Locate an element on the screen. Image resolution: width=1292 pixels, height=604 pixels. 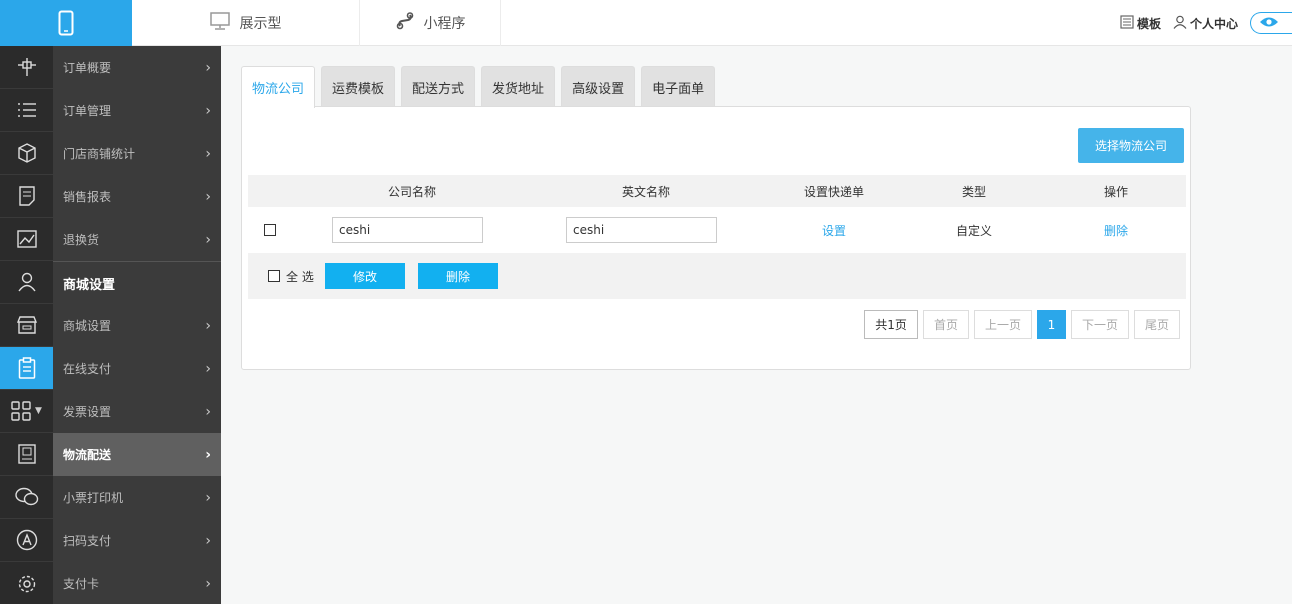
wechat-icon is located at coordinates (26, 497).